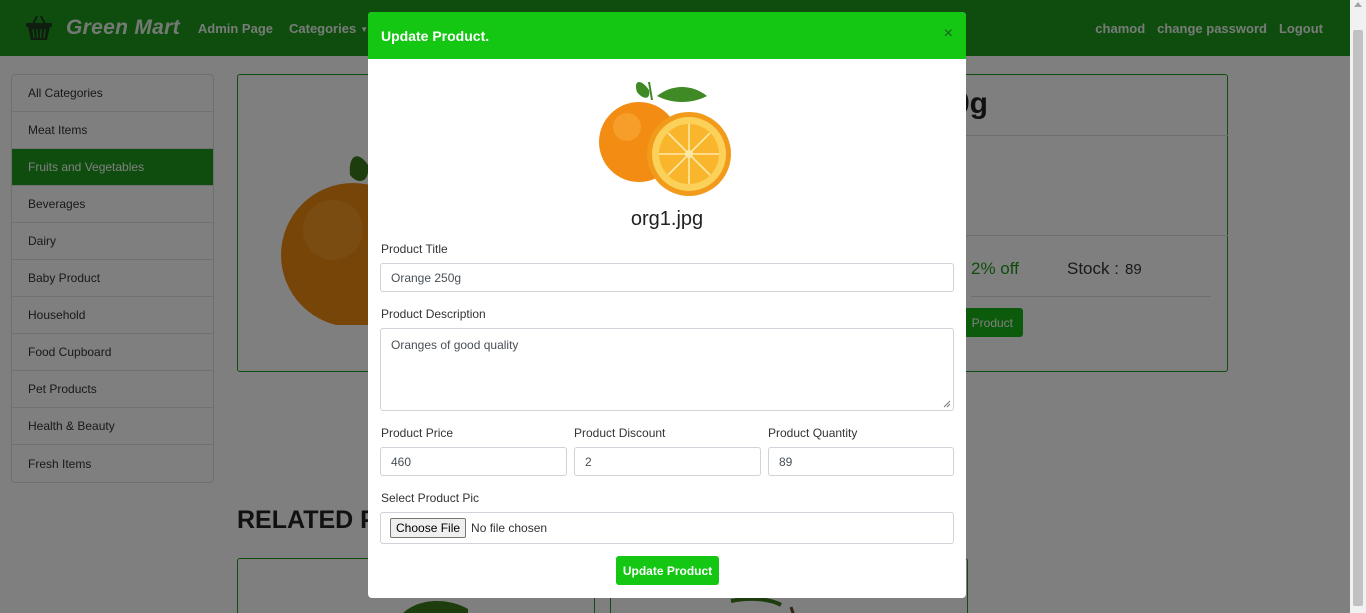 The height and width of the screenshot is (613, 1366). What do you see at coordinates (588, 461) in the screenshot?
I see `product-discount-value: 2` at bounding box center [588, 461].